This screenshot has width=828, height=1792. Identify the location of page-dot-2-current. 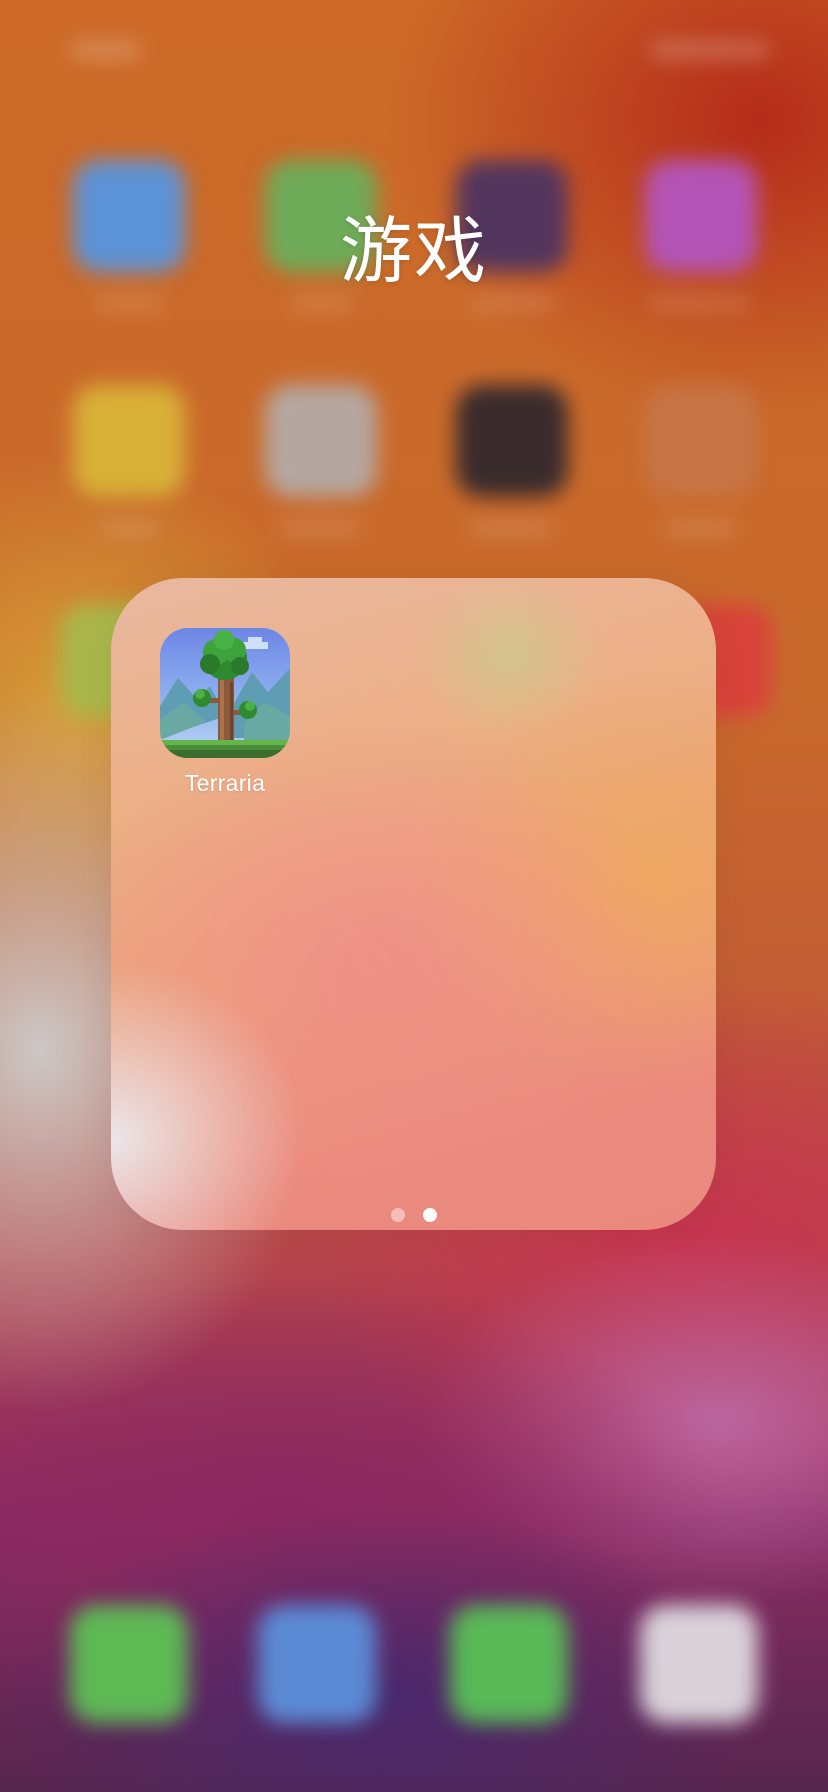
(429, 1215).